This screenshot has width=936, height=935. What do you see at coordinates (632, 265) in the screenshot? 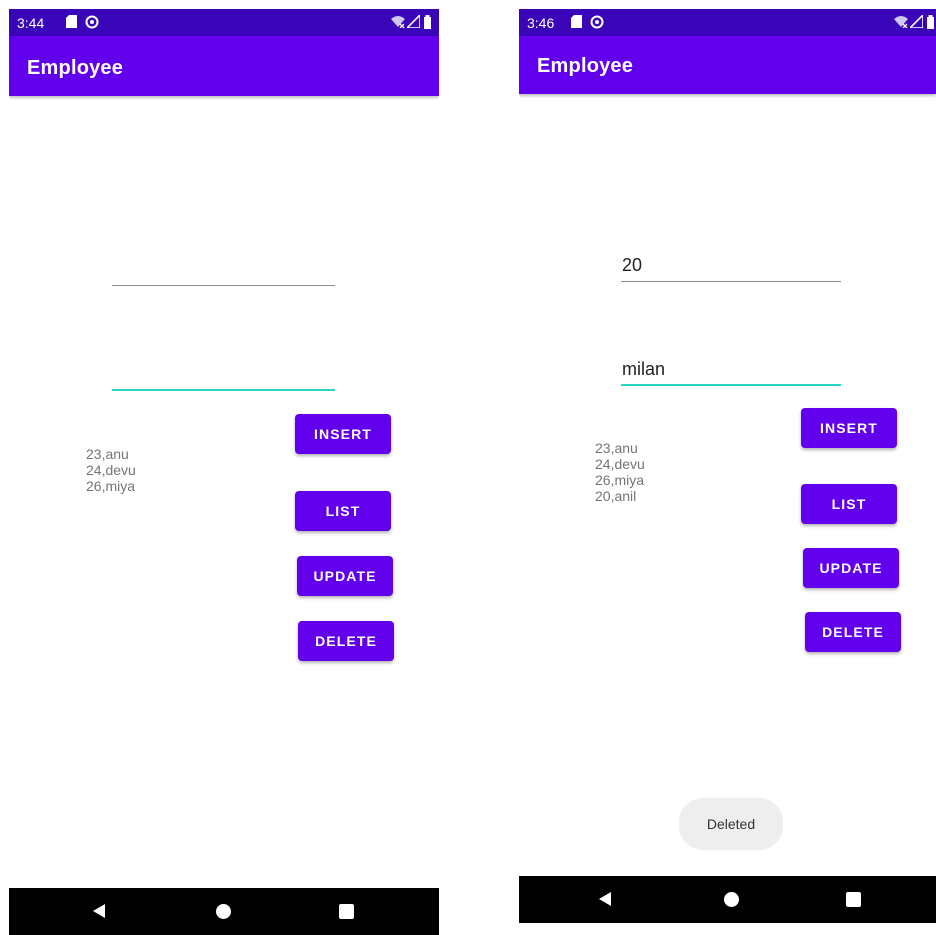
I see `employee-id-value: 20` at bounding box center [632, 265].